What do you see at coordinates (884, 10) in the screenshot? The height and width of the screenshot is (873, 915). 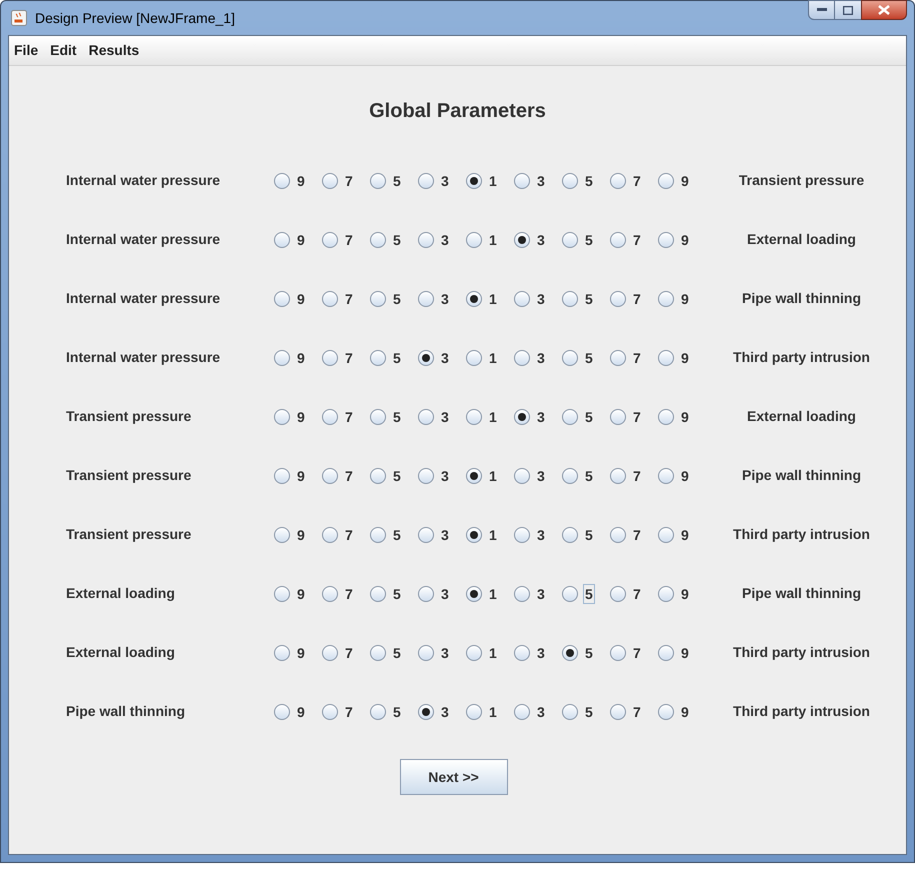 I see `close-button` at bounding box center [884, 10].